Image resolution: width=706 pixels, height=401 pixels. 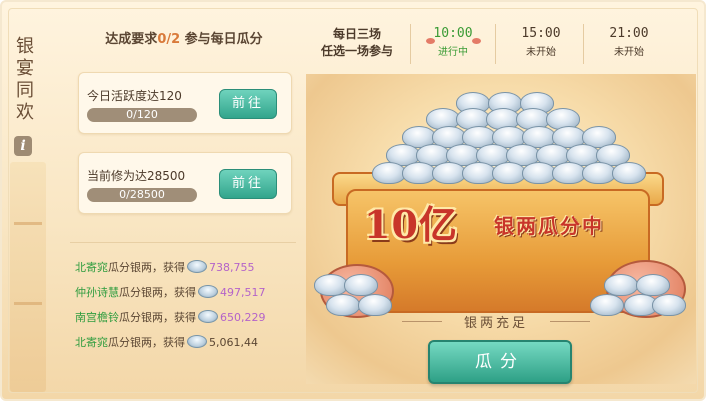 What do you see at coordinates (221, 39) in the screenshot?
I see `requirement-suffix: 参与每日瓜分` at bounding box center [221, 39].